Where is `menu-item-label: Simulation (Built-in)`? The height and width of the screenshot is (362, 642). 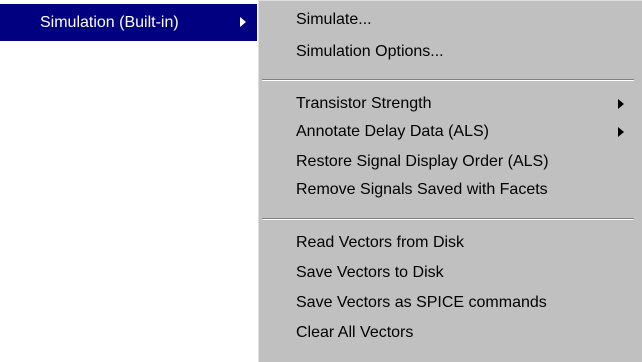 menu-item-label: Simulation (Built-in) is located at coordinates (109, 22).